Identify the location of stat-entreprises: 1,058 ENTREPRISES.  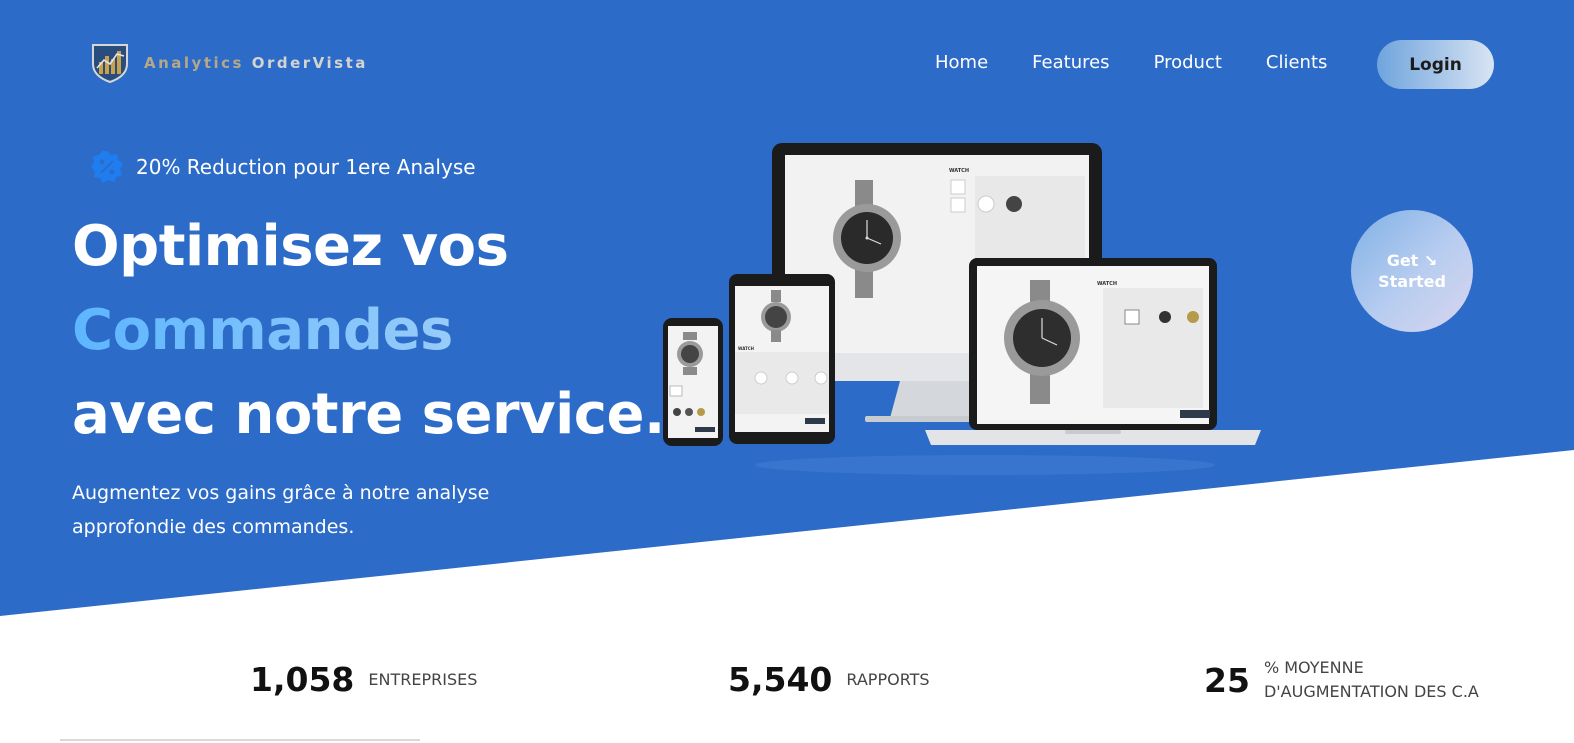
(363, 679).